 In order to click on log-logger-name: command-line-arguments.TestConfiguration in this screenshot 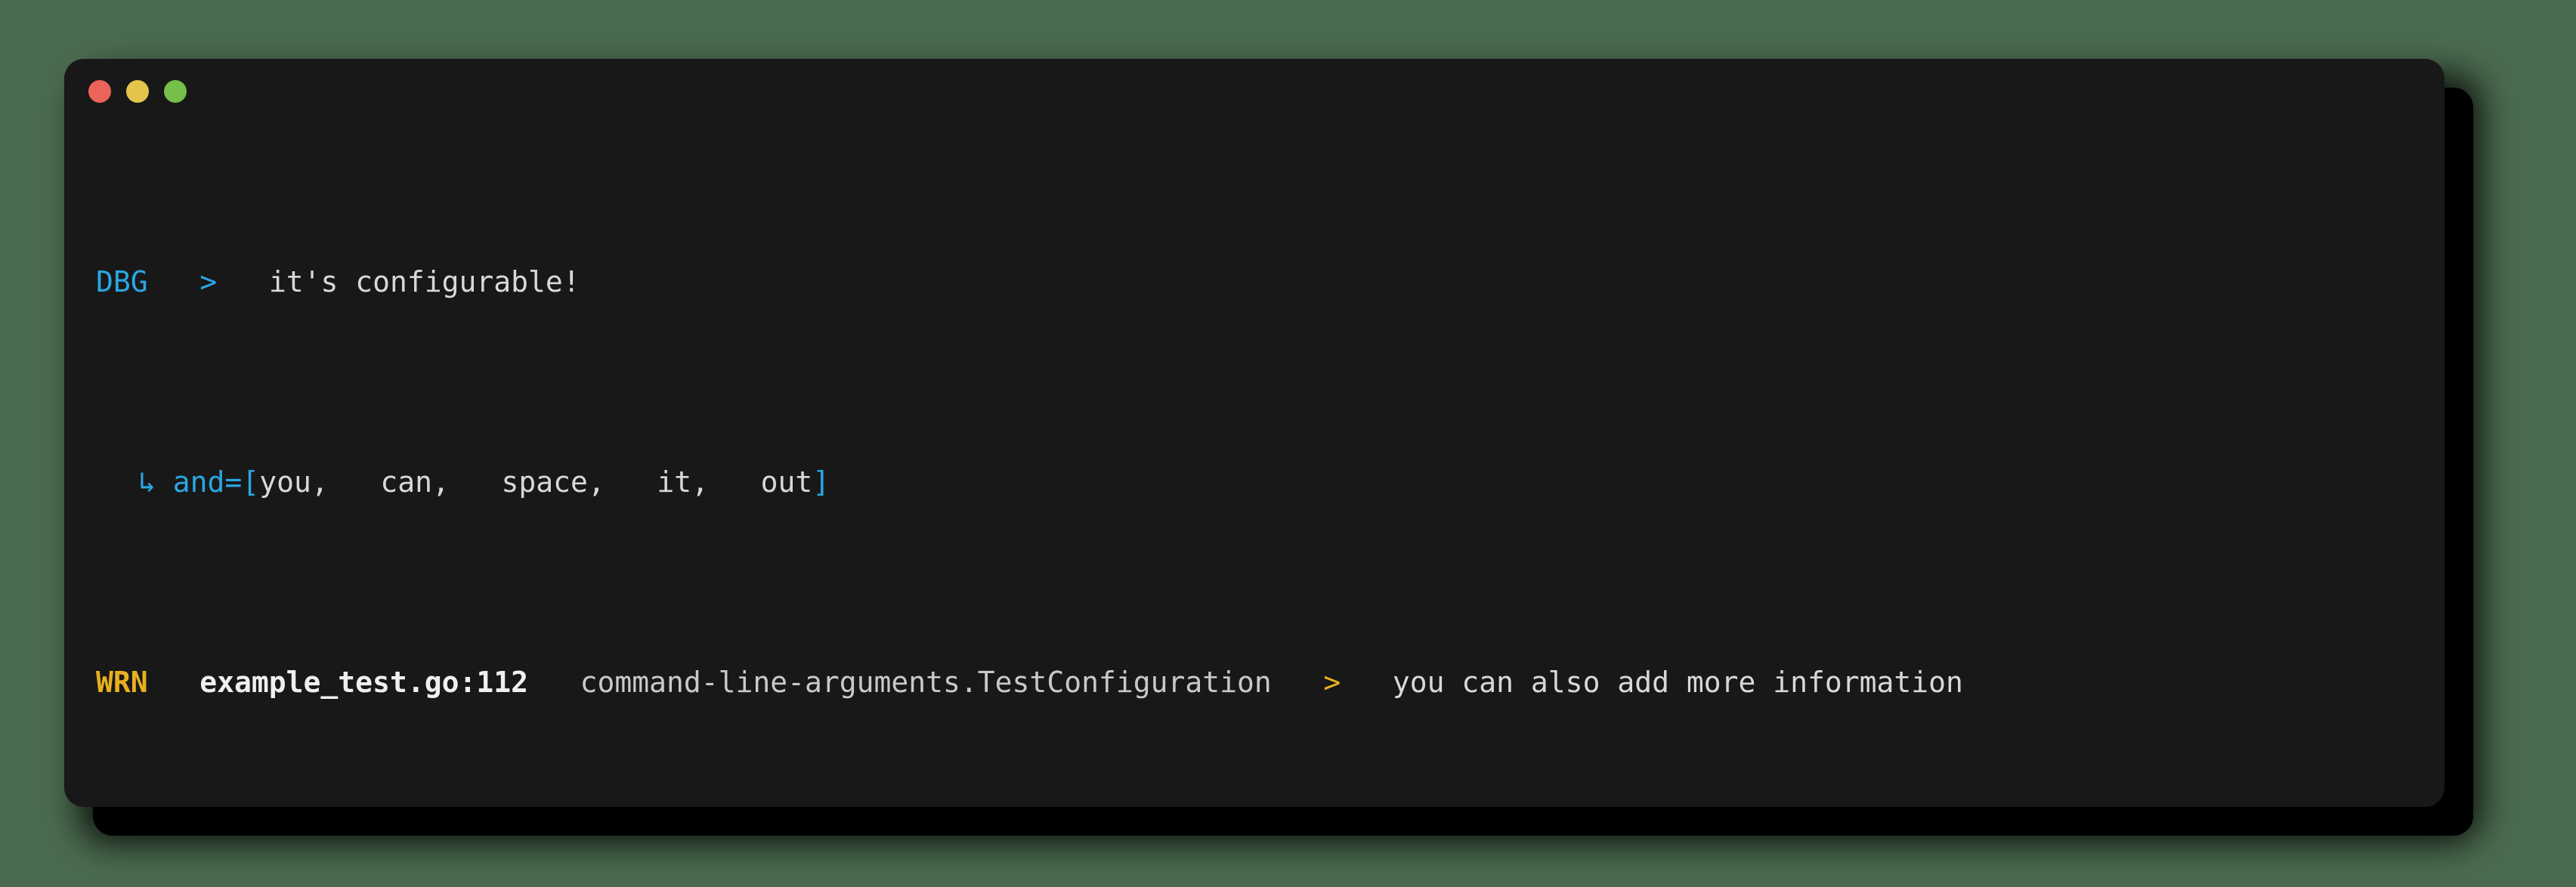, I will do `click(926, 682)`.